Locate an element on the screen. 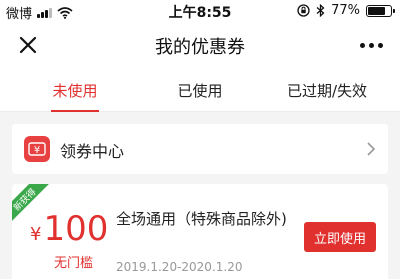 Image resolution: width=400 pixels, height=279 pixels. coupon-amount: ¥ 100 is located at coordinates (69, 229).